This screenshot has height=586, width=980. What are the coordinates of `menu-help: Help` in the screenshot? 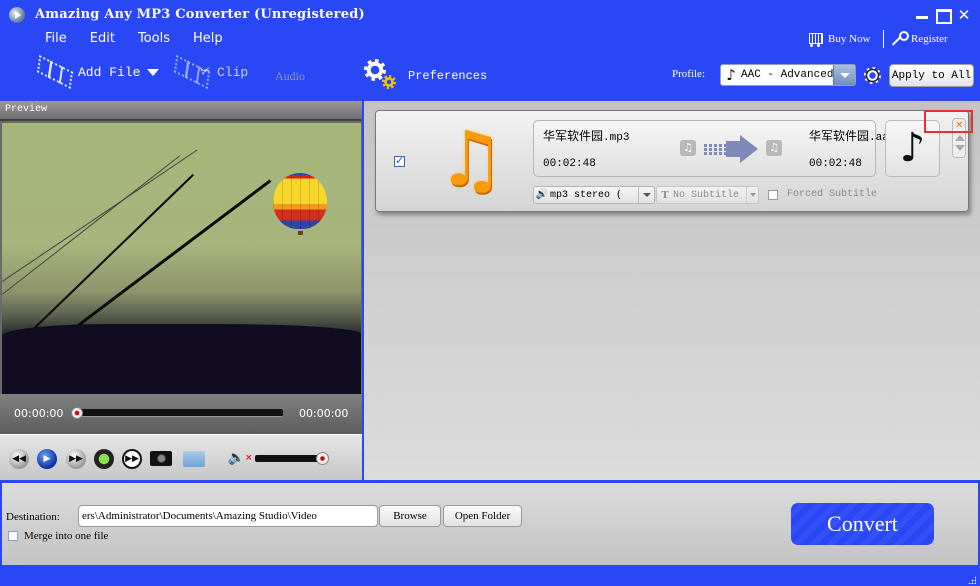 It's located at (208, 40).